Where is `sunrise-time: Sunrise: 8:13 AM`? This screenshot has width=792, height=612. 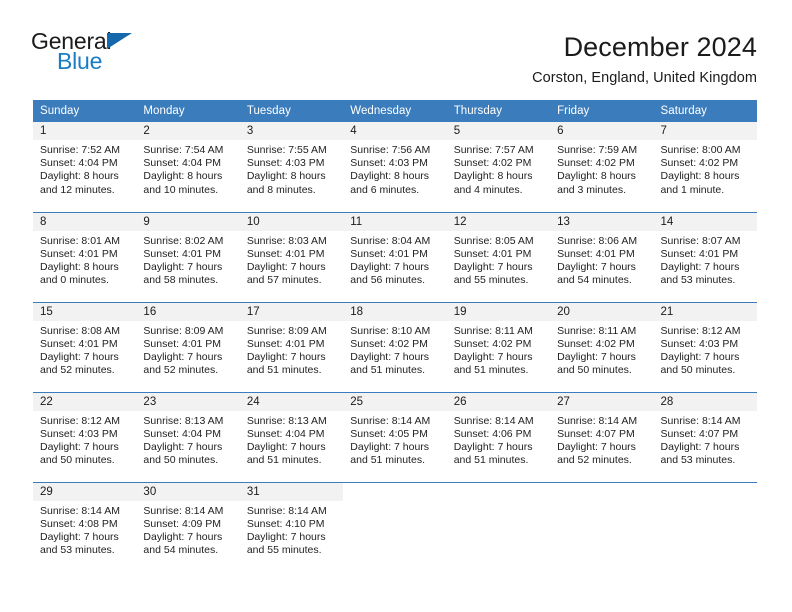
sunrise-time: Sunrise: 8:13 AM is located at coordinates (286, 420).